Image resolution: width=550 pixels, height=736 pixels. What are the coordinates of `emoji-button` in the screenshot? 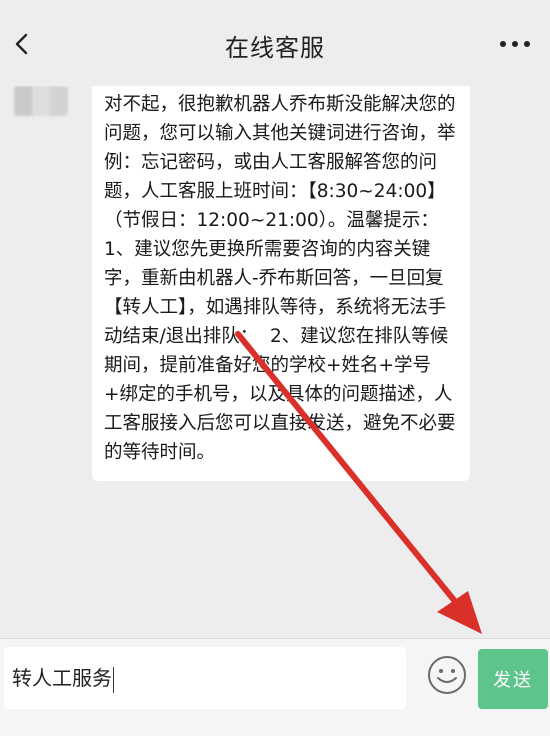 It's located at (447, 675).